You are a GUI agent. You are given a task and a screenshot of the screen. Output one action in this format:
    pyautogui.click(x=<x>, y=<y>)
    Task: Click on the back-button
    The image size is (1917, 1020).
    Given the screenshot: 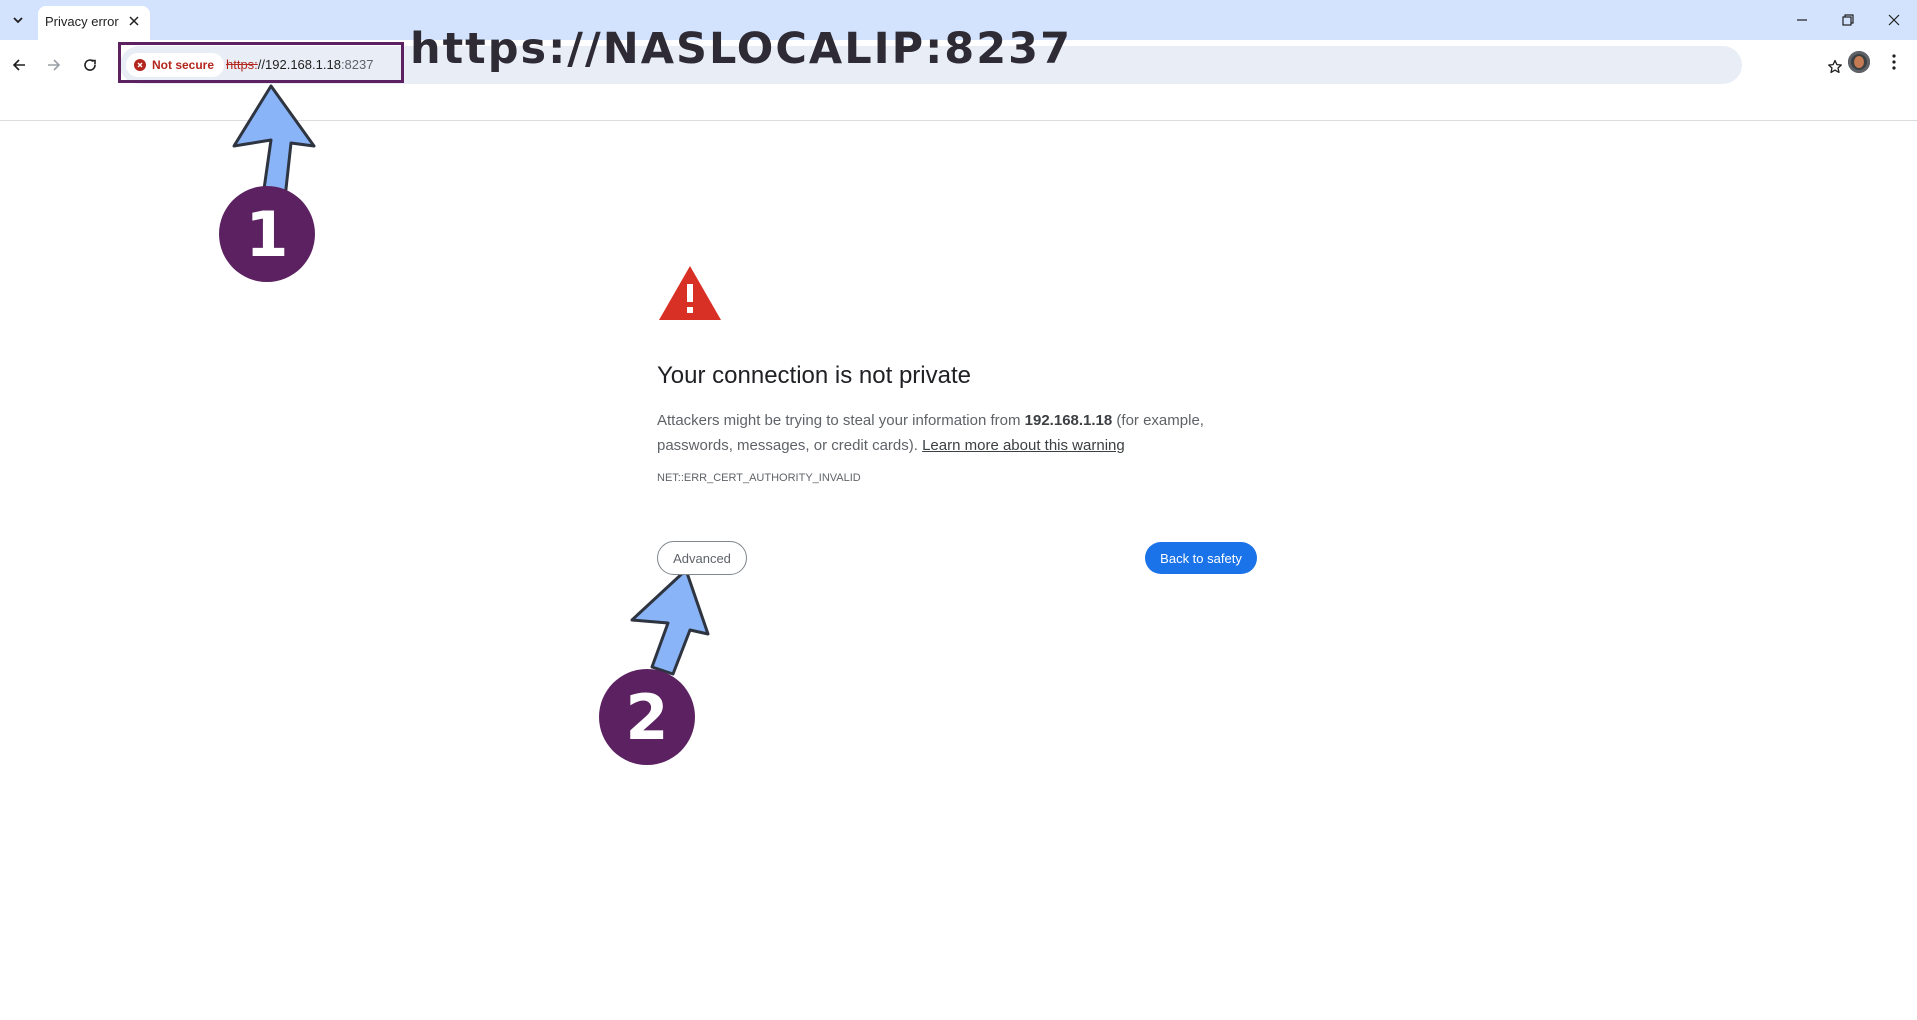 What is the action you would take?
    pyautogui.click(x=19, y=65)
    